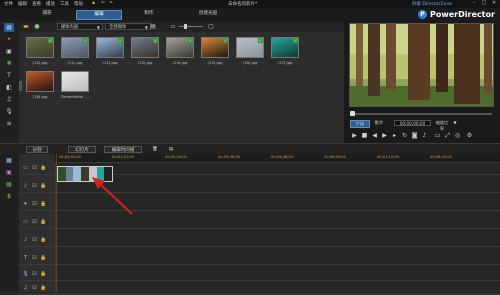 This screenshot has height=295, width=500. I want to click on delete-icon: 🗑, so click(155, 149).